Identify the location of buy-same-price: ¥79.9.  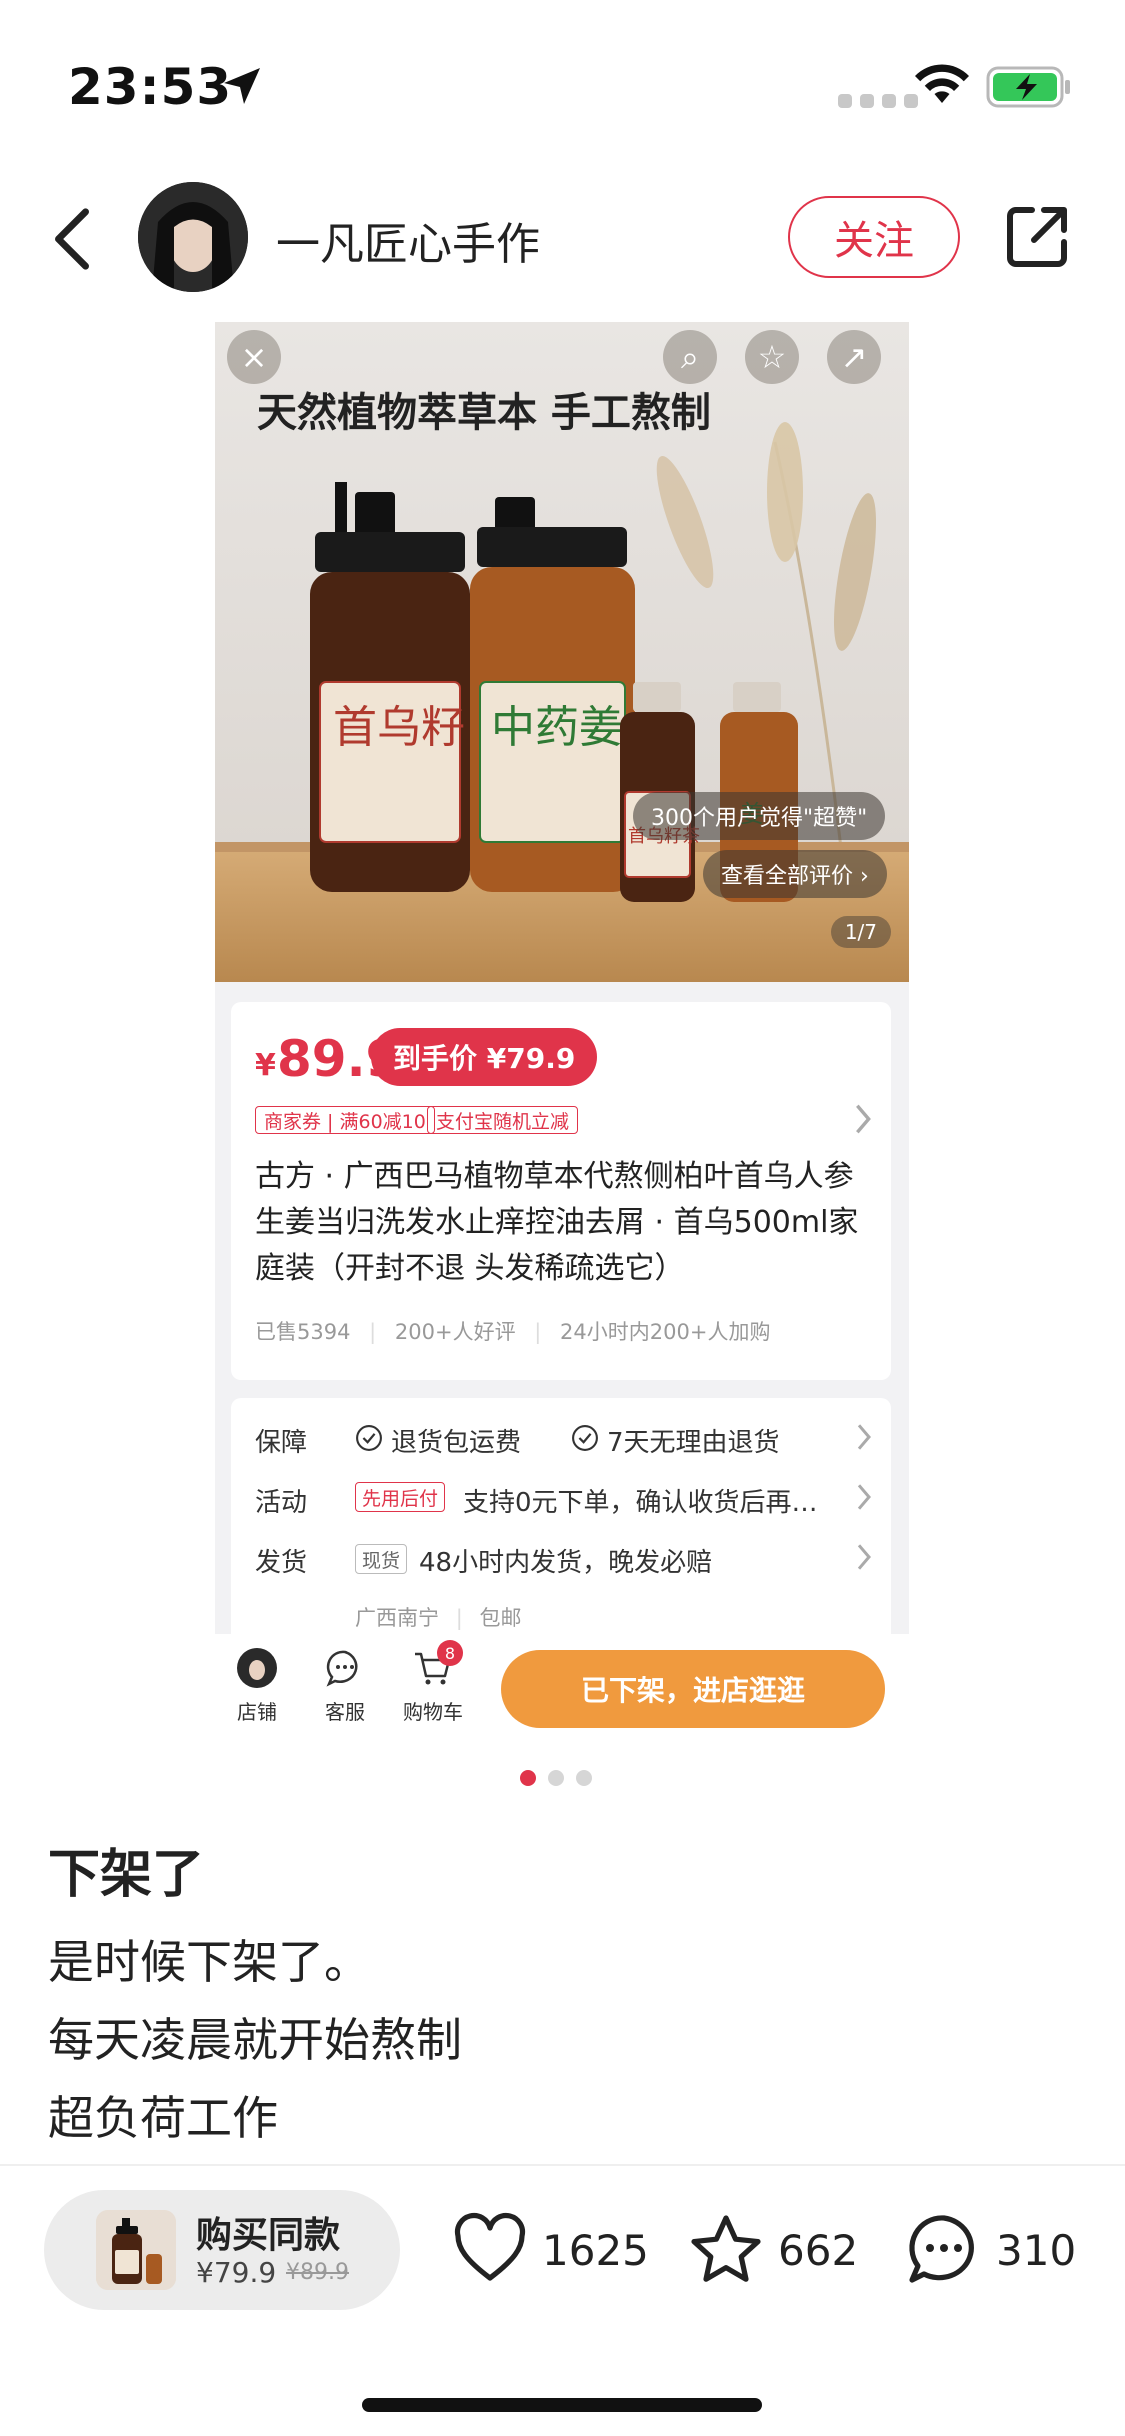
(236, 2272).